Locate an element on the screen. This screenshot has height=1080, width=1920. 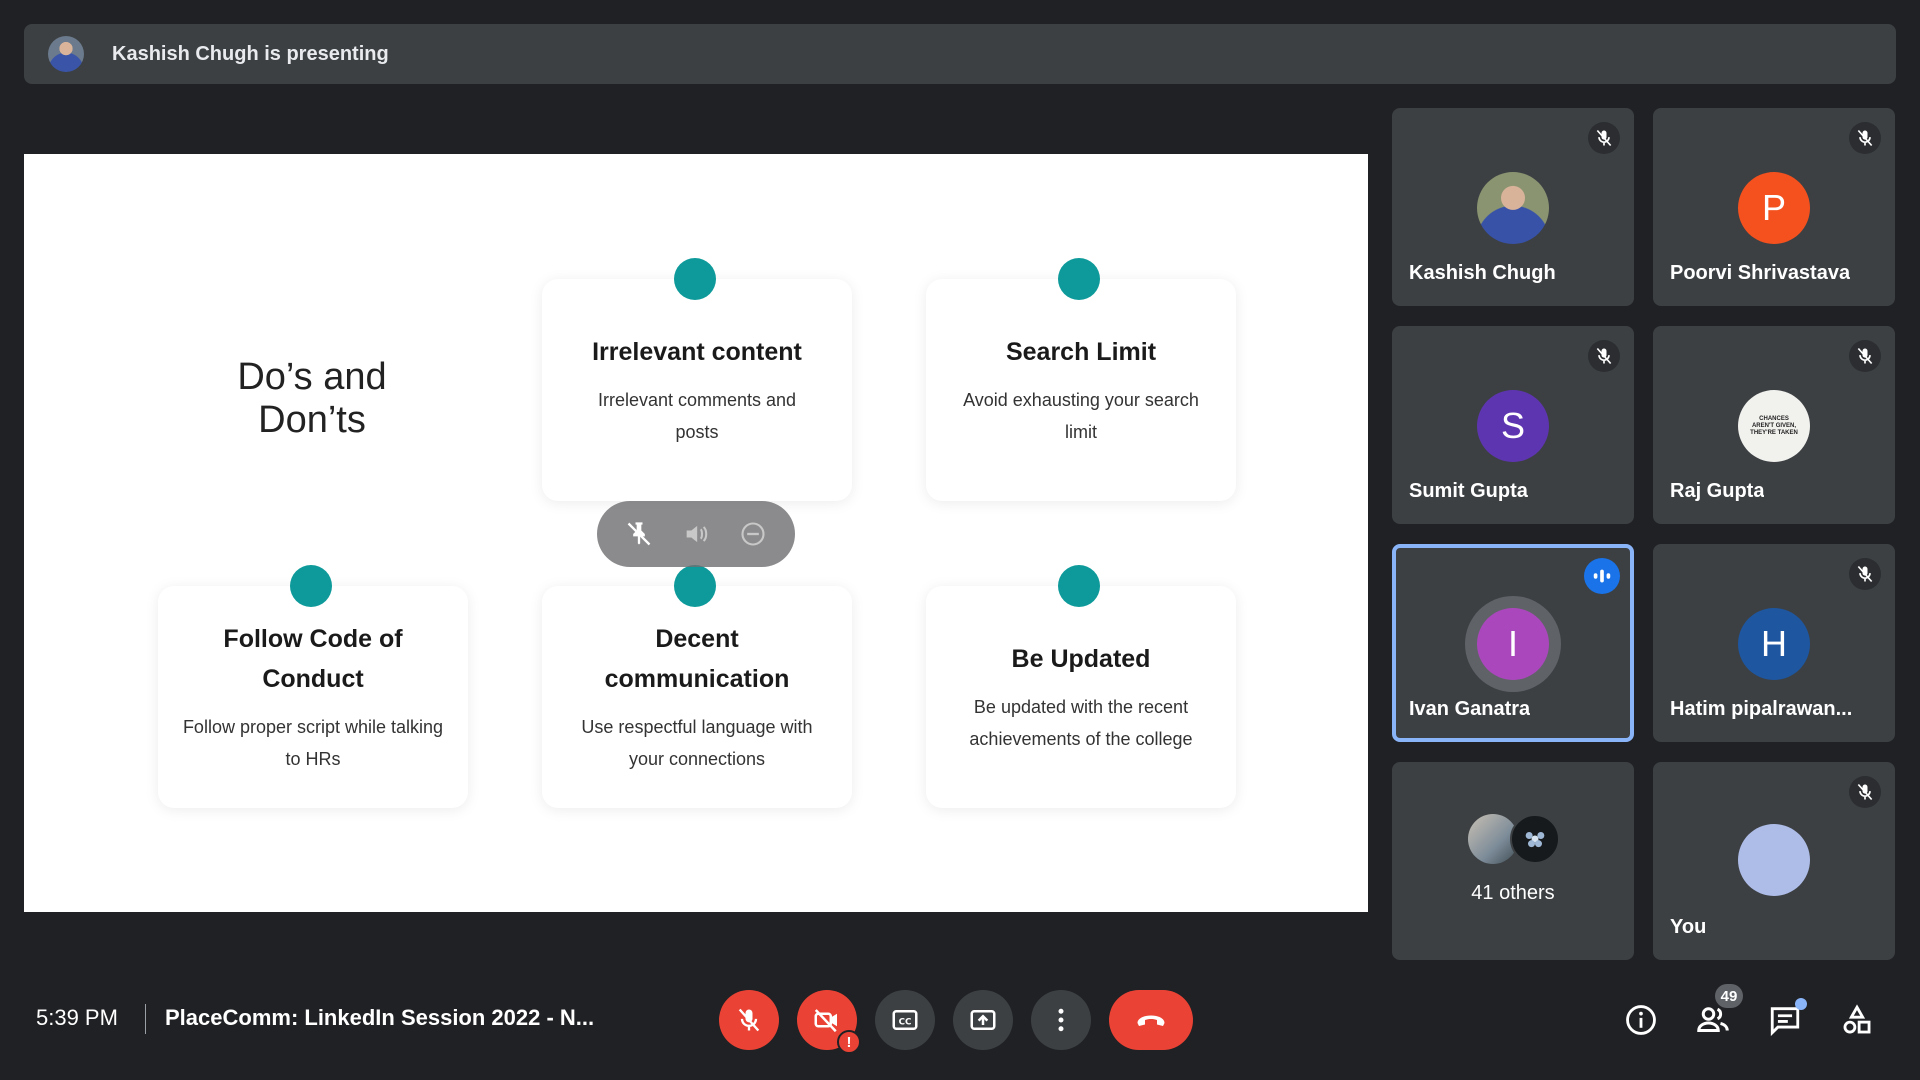
present-screen-button is located at coordinates (983, 1020).